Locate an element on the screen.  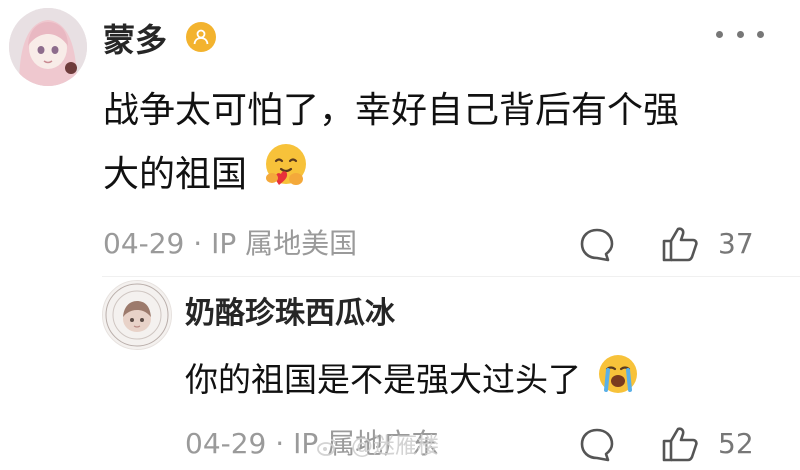
reply-text: 你的祖国是不是强大过头了 is located at coordinates (412, 381).